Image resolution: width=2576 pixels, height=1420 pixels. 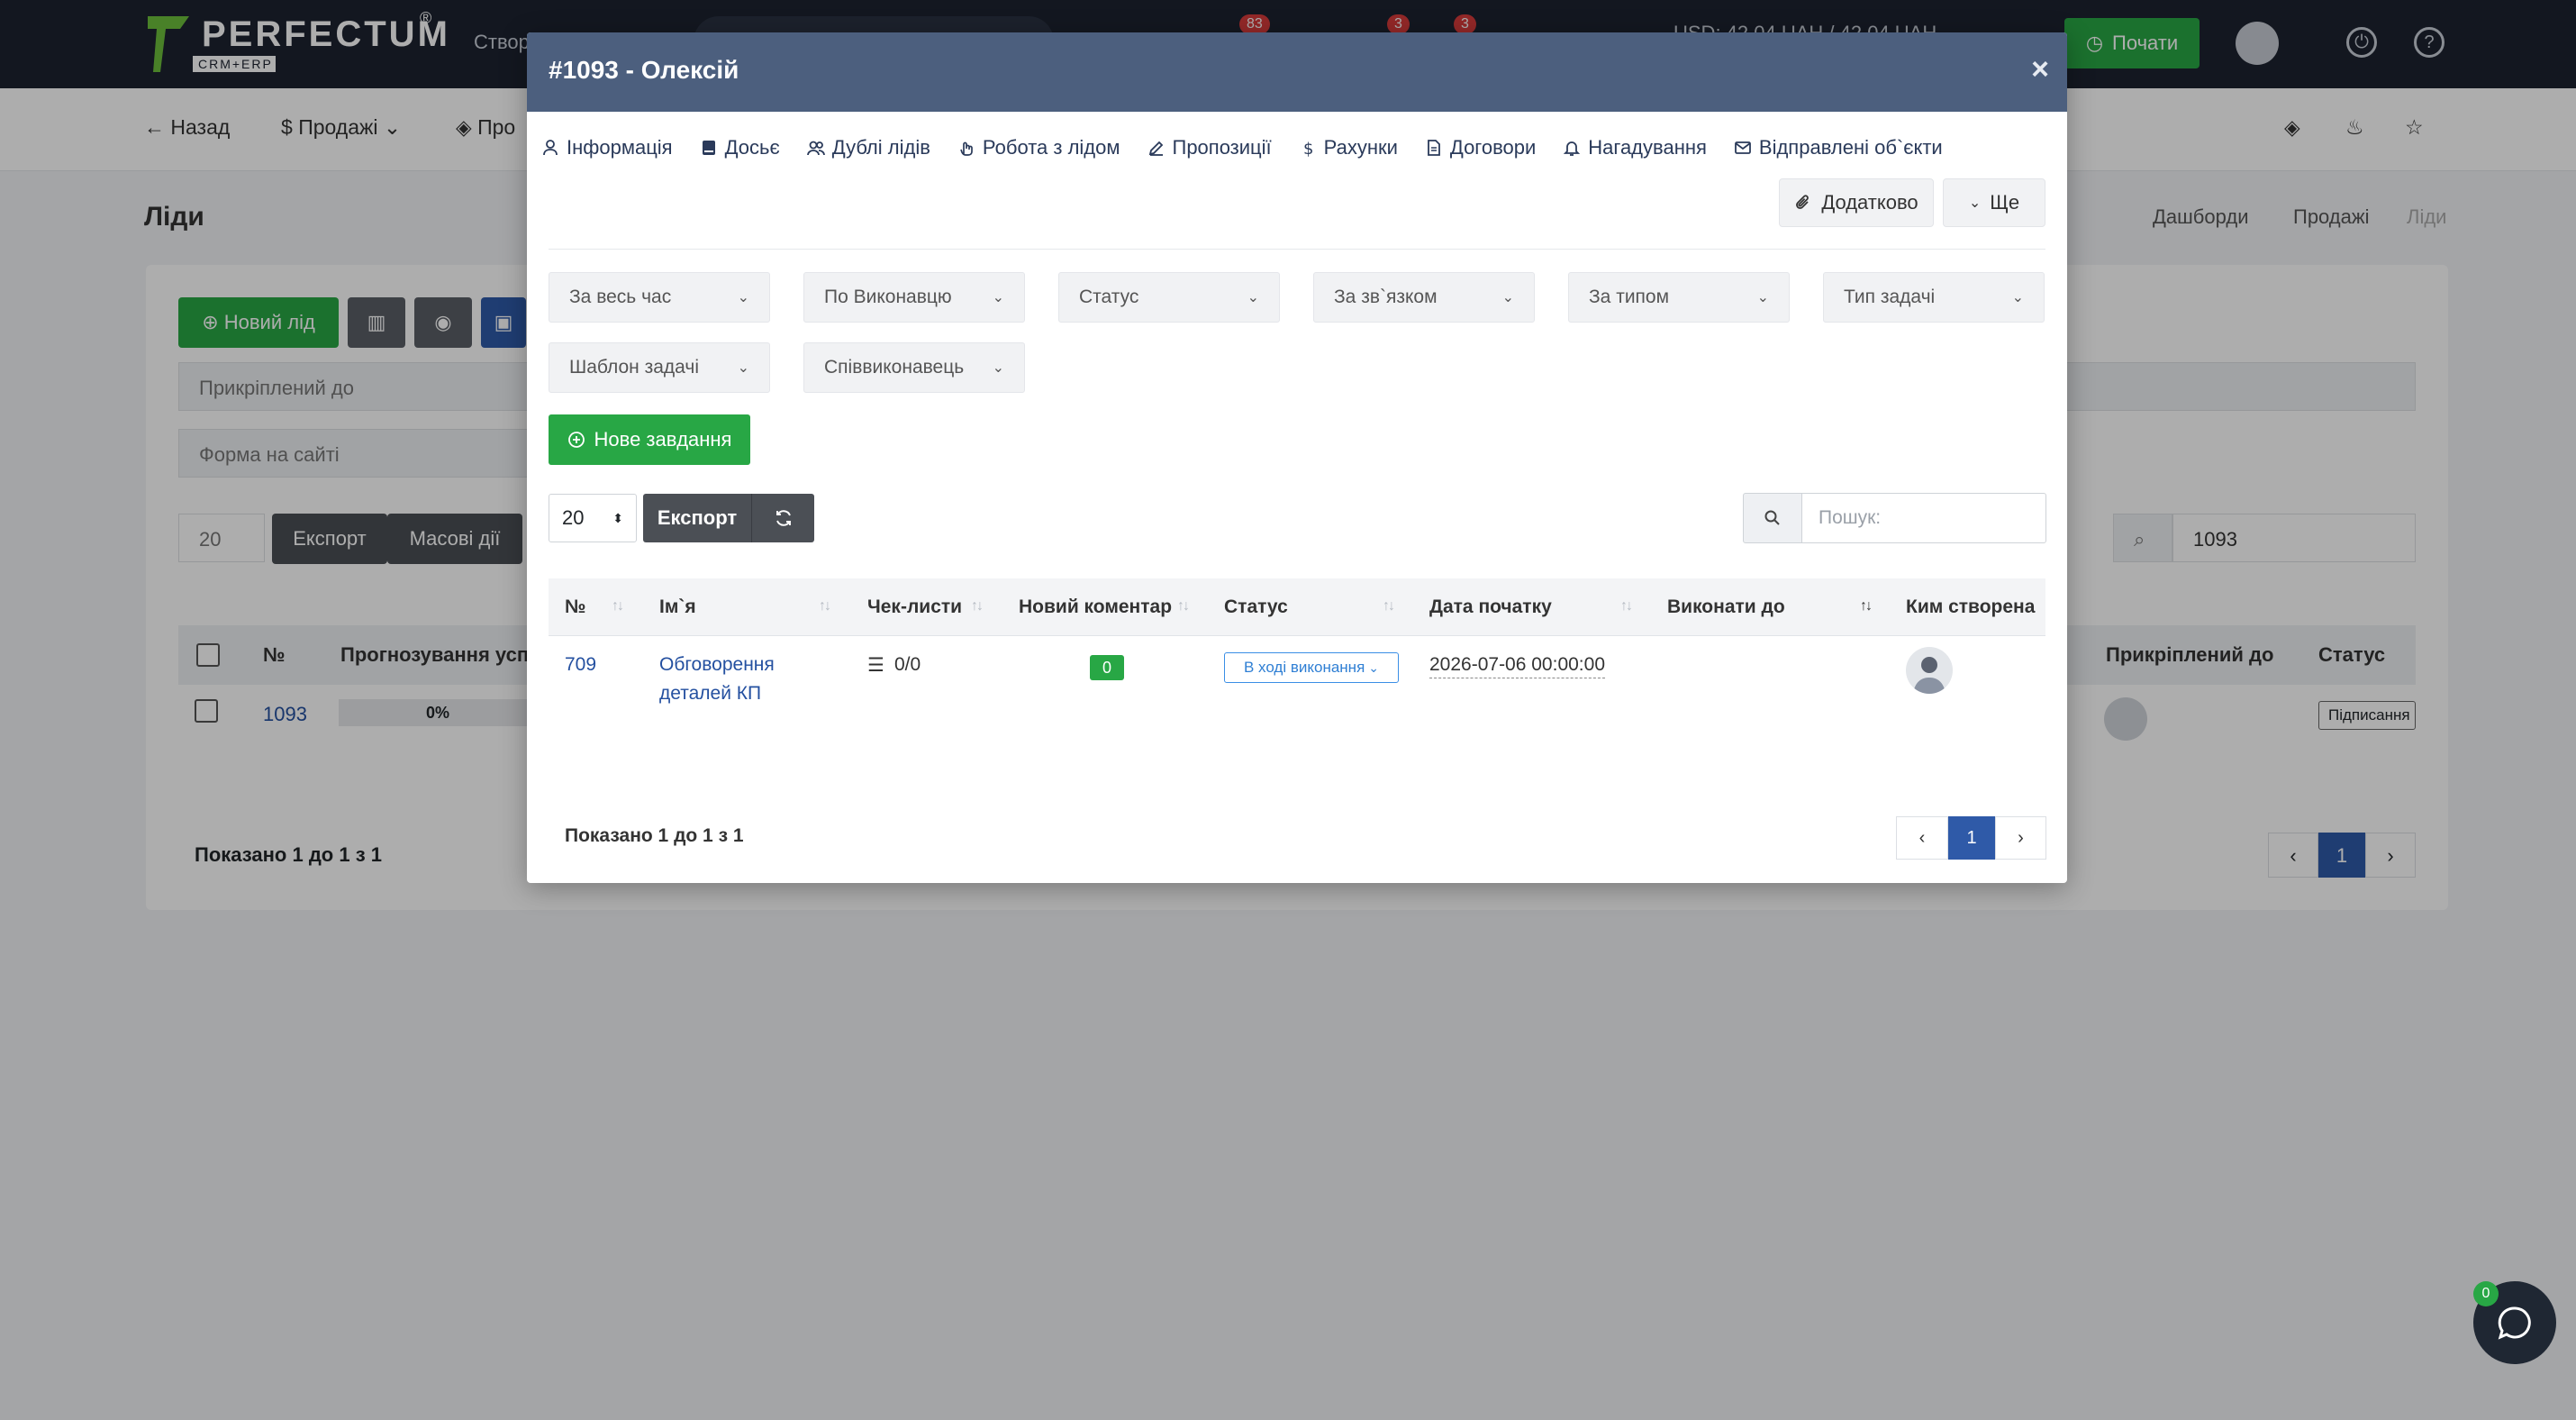 I want to click on filter-executor: По Виконавцю ⌄, so click(x=914, y=297).